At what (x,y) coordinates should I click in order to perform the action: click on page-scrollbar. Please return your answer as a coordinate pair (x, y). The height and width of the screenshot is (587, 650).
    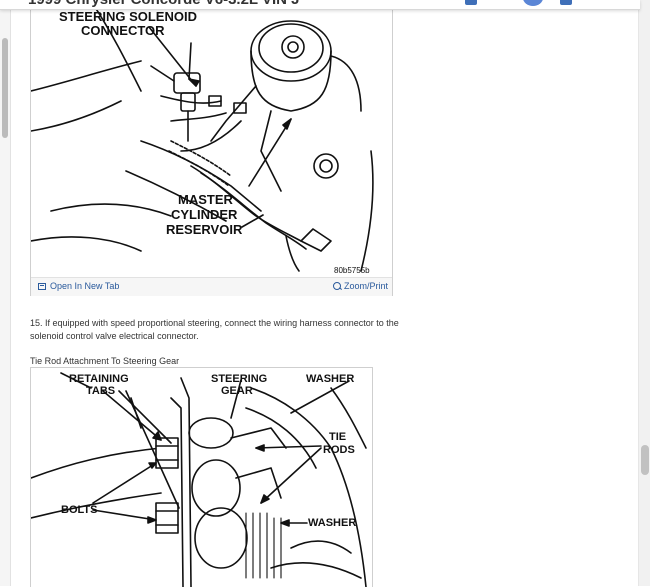
    Looking at the image, I should click on (644, 293).